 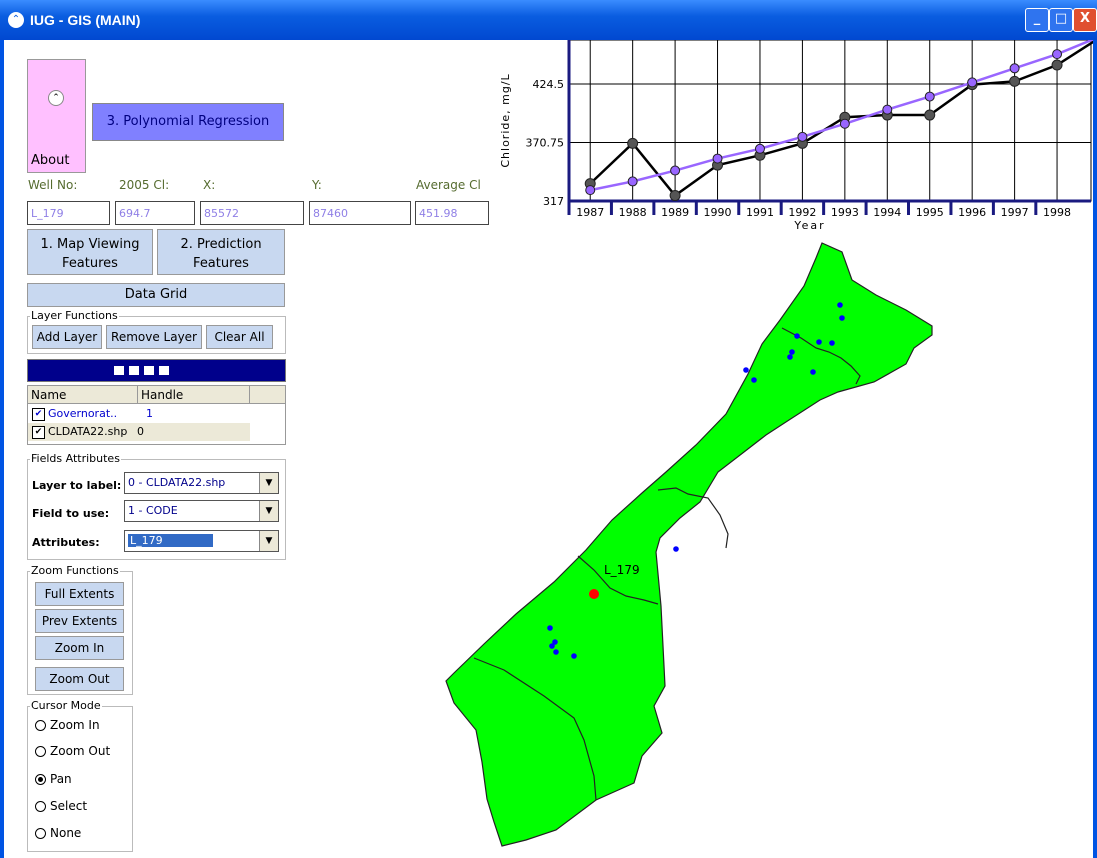 What do you see at coordinates (66, 705) in the screenshot?
I see `cursor-mode-title: Cursor Mode` at bounding box center [66, 705].